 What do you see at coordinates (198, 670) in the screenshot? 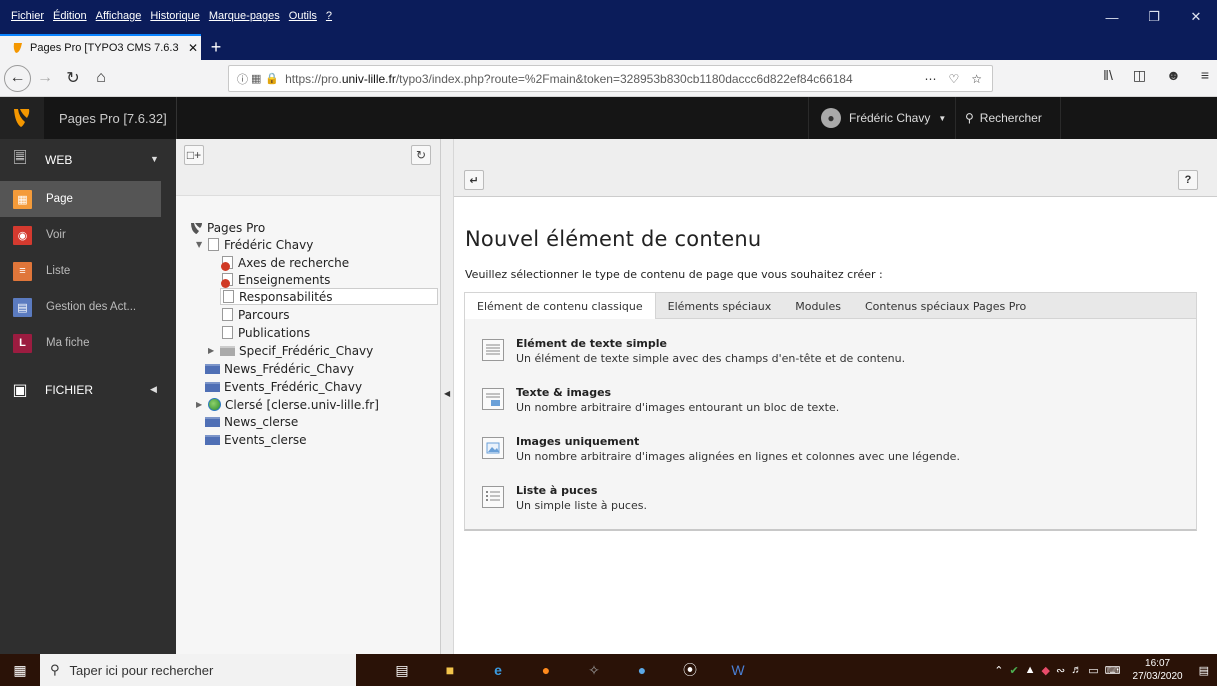
I see `taskbar-search: ⚲ Taper ici pour rechercher` at bounding box center [198, 670].